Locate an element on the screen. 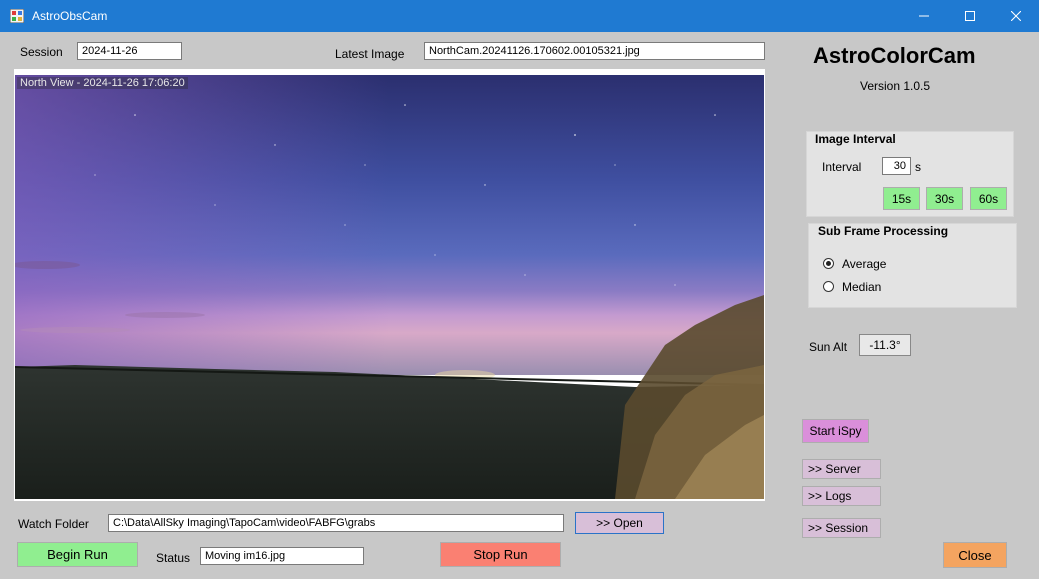 The image size is (1039, 579). interval-15s-button: 15s is located at coordinates (901, 198).